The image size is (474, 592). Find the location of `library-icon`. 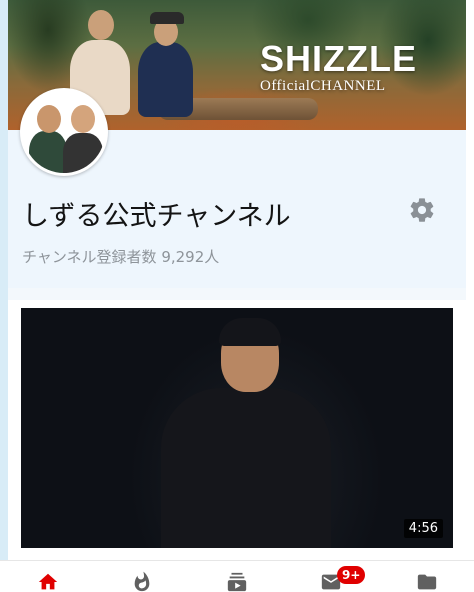

library-icon is located at coordinates (427, 581).